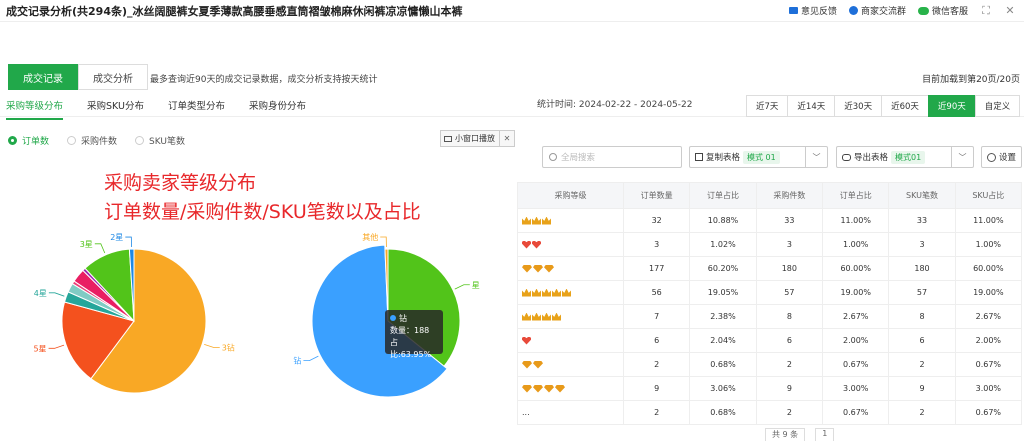 The width and height of the screenshot is (1024, 441). What do you see at coordinates (942, 10) in the screenshot?
I see `wechat-service-link: 微信客服` at bounding box center [942, 10].